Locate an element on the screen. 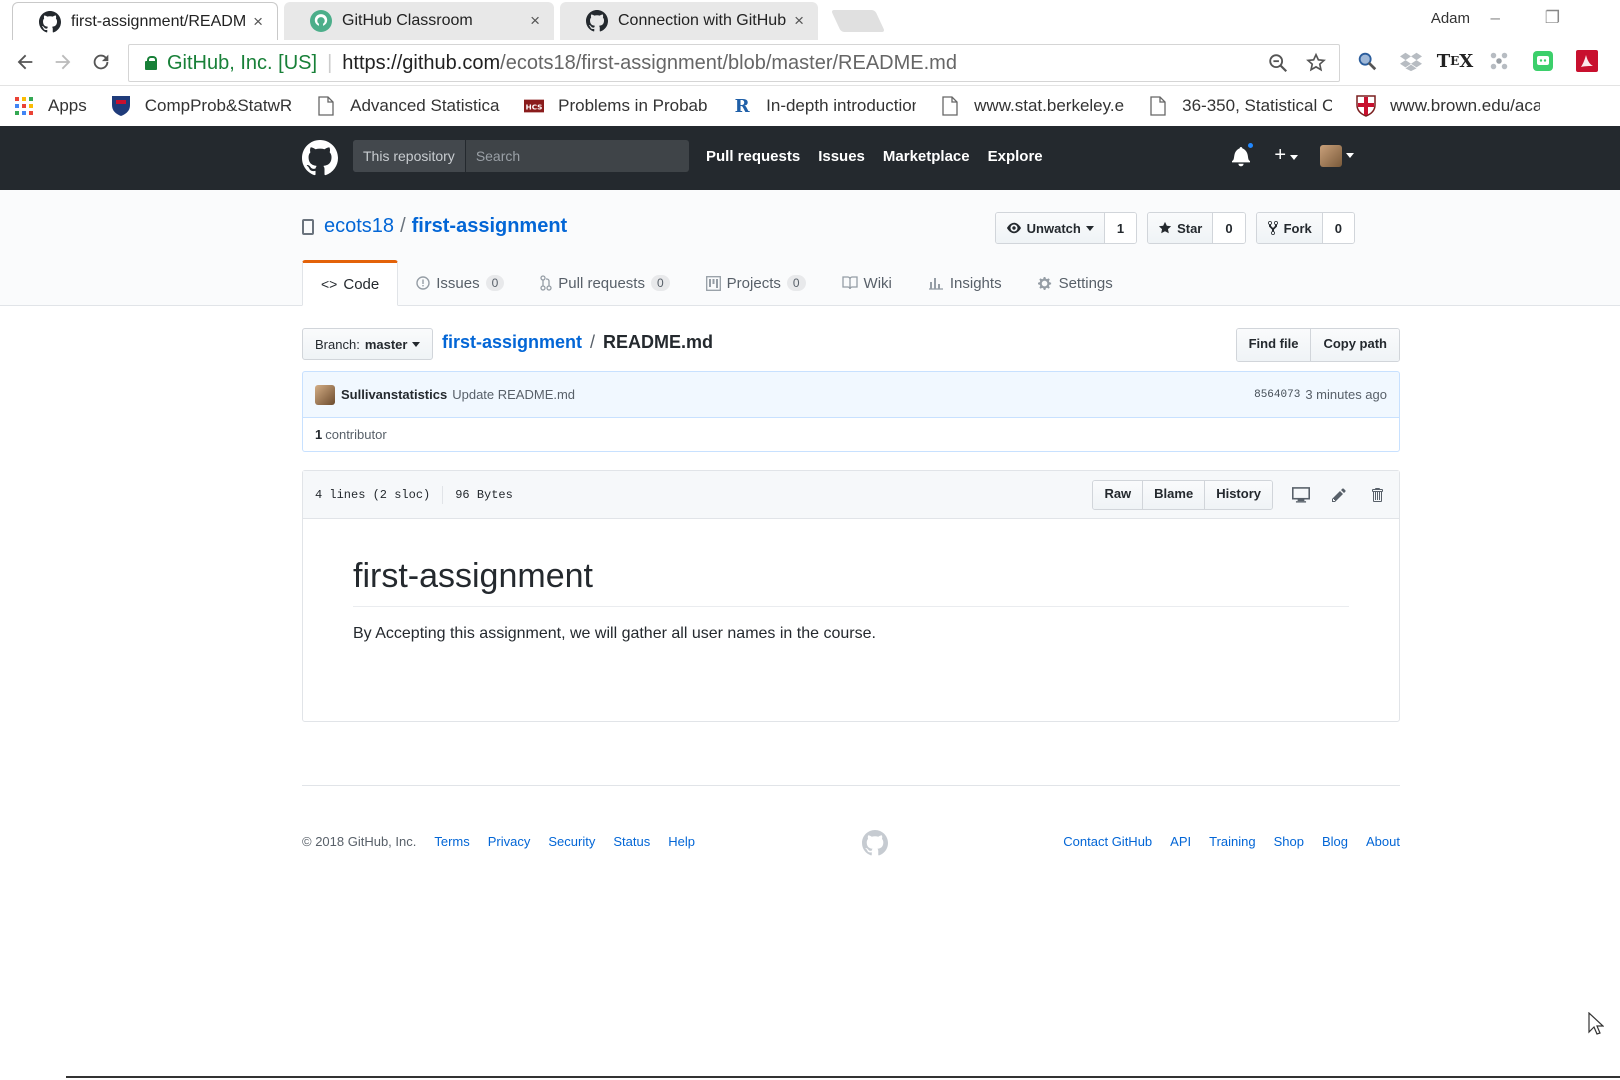 The height and width of the screenshot is (1080, 1620). tex-icon: TEX is located at coordinates (1455, 61).